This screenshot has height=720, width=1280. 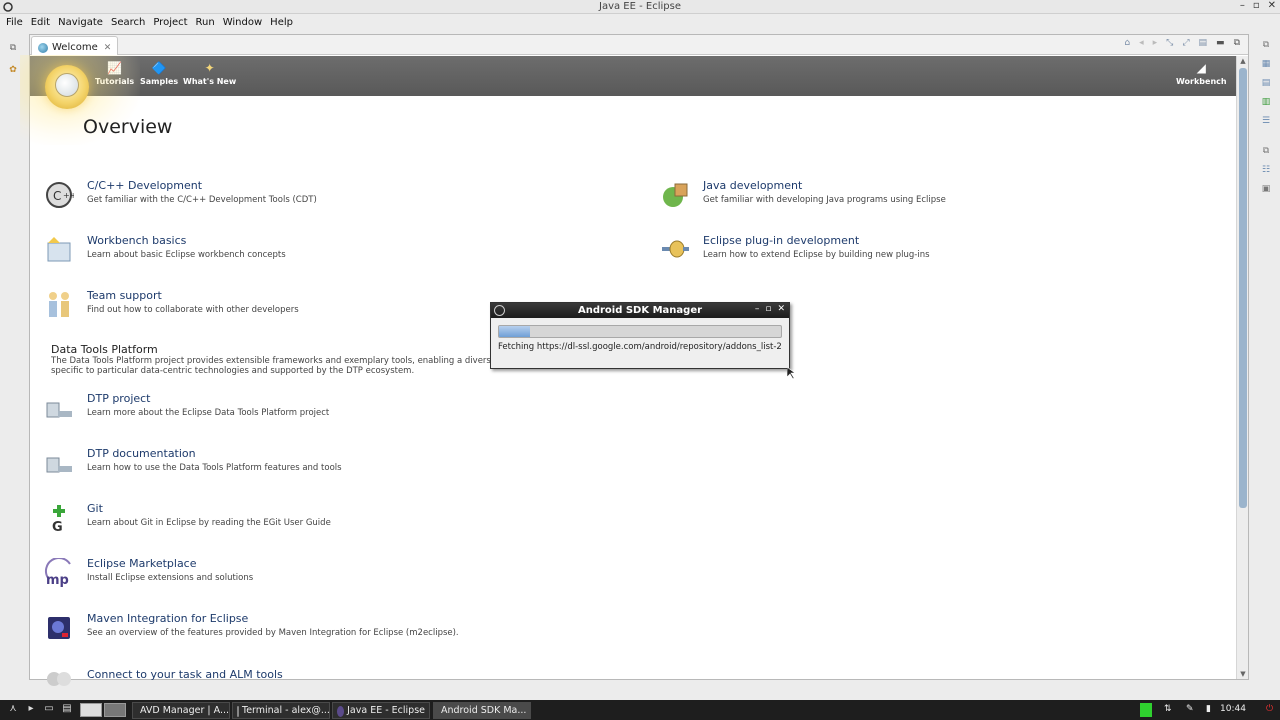 What do you see at coordinates (1243, 288) in the screenshot?
I see `scroll-thumb` at bounding box center [1243, 288].